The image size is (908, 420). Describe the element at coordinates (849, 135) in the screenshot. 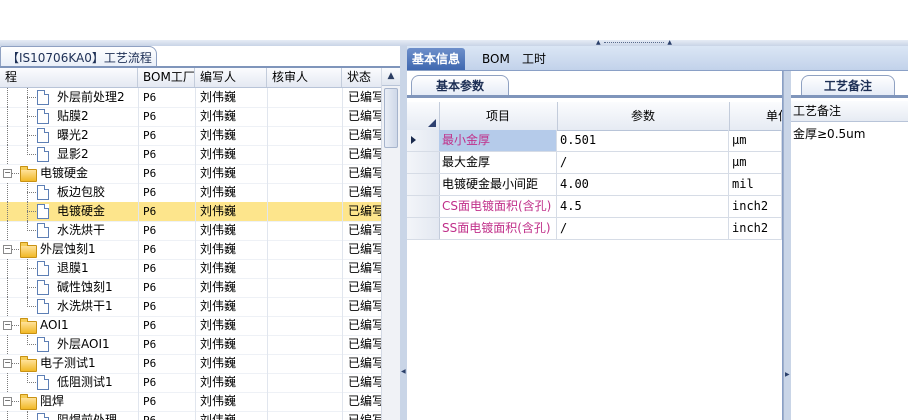

I see `remarks-text: 金厚≥0.5um` at that location.